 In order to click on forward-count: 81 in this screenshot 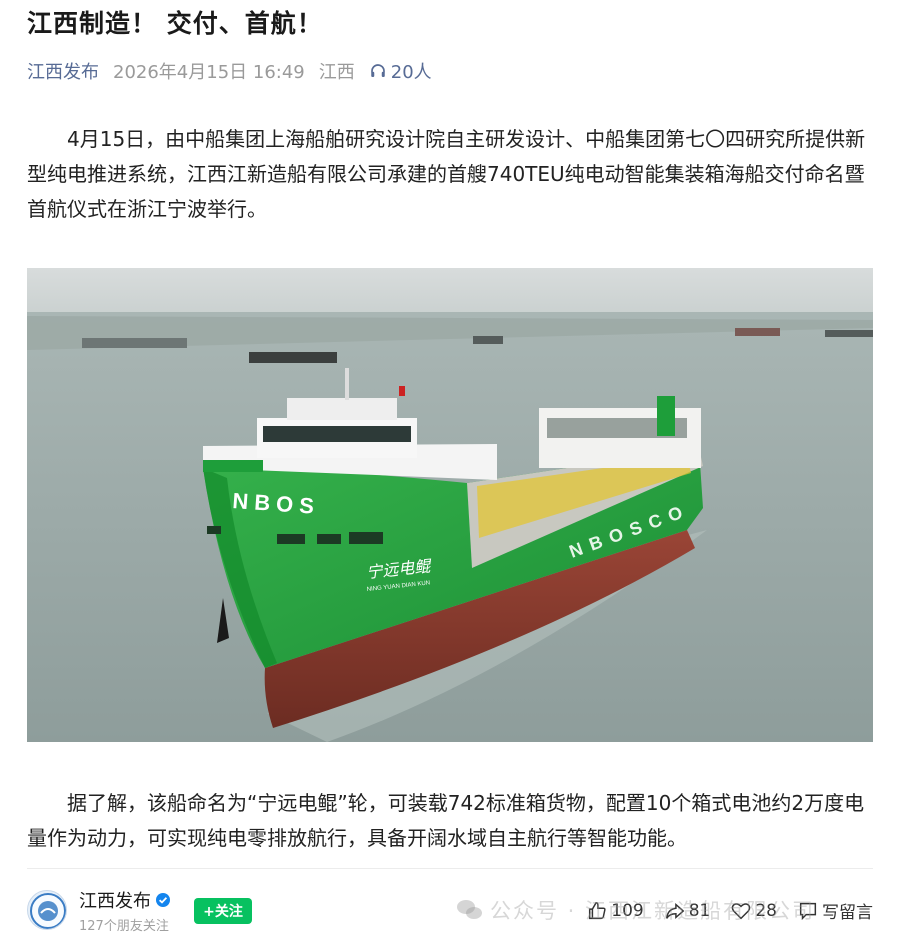, I will do `click(699, 910)`.